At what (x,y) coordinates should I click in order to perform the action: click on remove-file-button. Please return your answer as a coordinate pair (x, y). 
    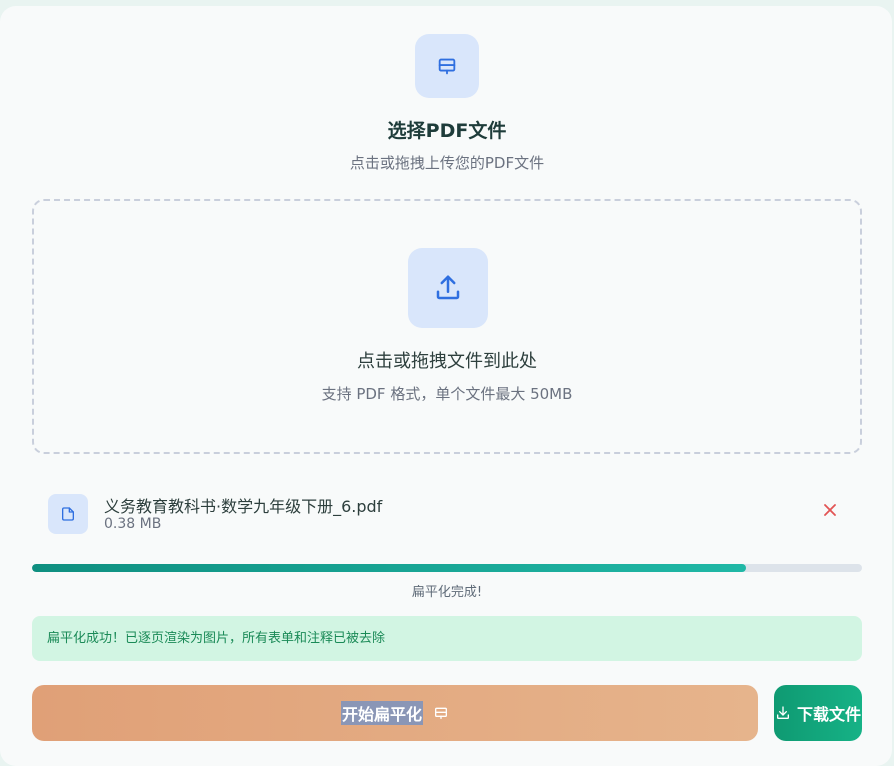
    Looking at the image, I should click on (830, 512).